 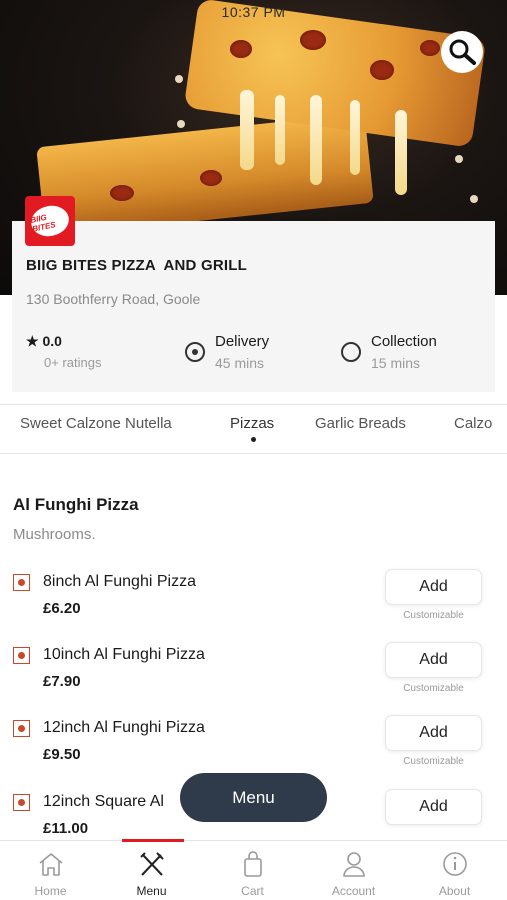 I want to click on item-name: 10inch Al Funghi Pizza, so click(x=124, y=654).